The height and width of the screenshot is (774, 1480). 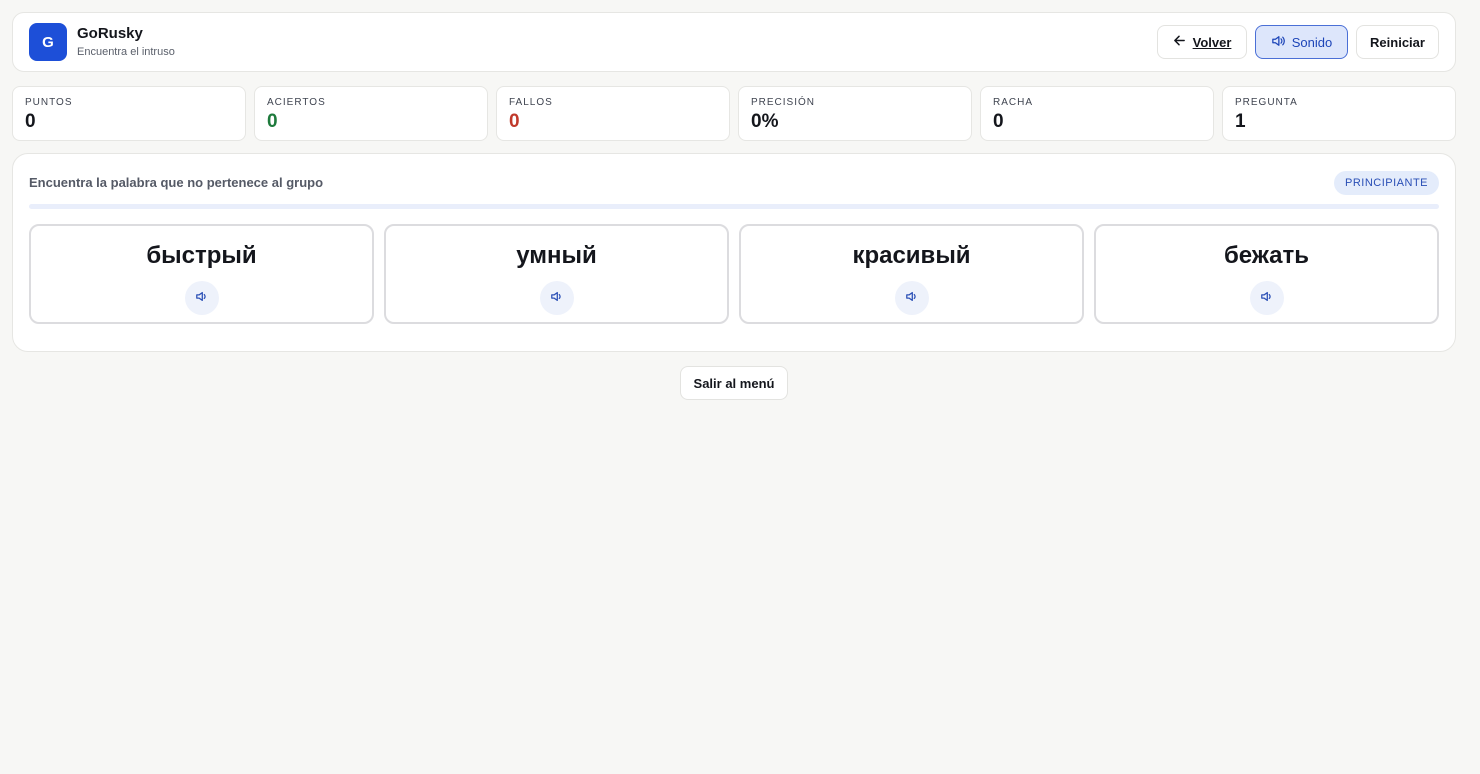 What do you see at coordinates (1097, 113) in the screenshot?
I see `stat-streak: RACHA 0` at bounding box center [1097, 113].